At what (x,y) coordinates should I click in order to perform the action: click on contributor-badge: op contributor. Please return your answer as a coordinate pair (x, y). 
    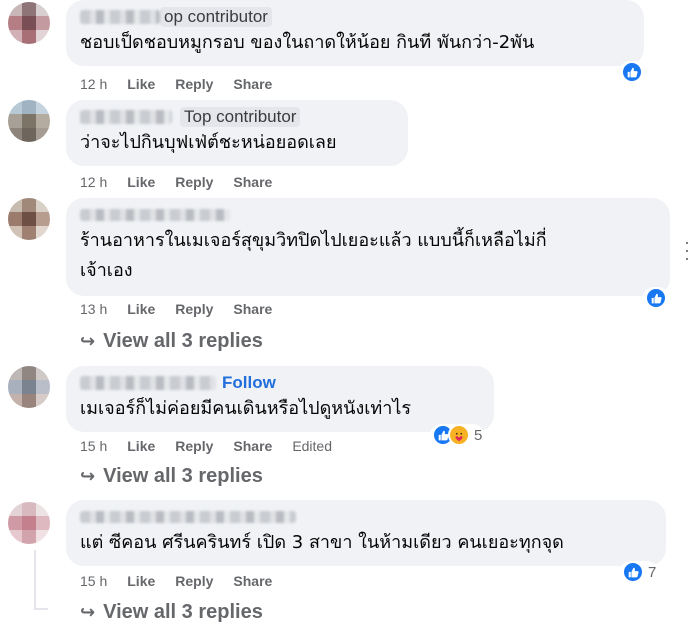
    Looking at the image, I should click on (216, 17).